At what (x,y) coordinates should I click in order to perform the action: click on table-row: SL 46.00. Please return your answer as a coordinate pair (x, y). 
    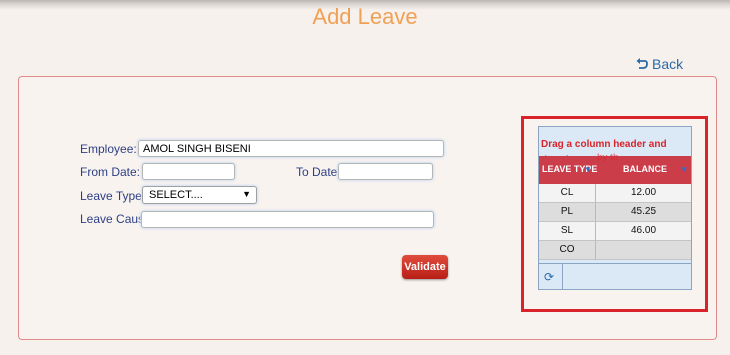
    Looking at the image, I should click on (615, 231).